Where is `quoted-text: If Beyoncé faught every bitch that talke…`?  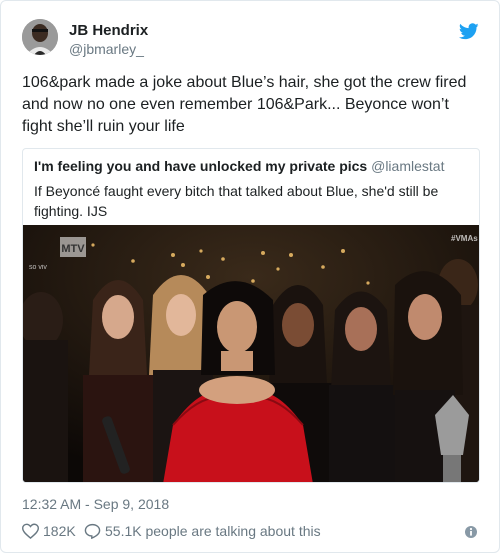 quoted-text: If Beyoncé faught every bitch that talke… is located at coordinates (236, 201).